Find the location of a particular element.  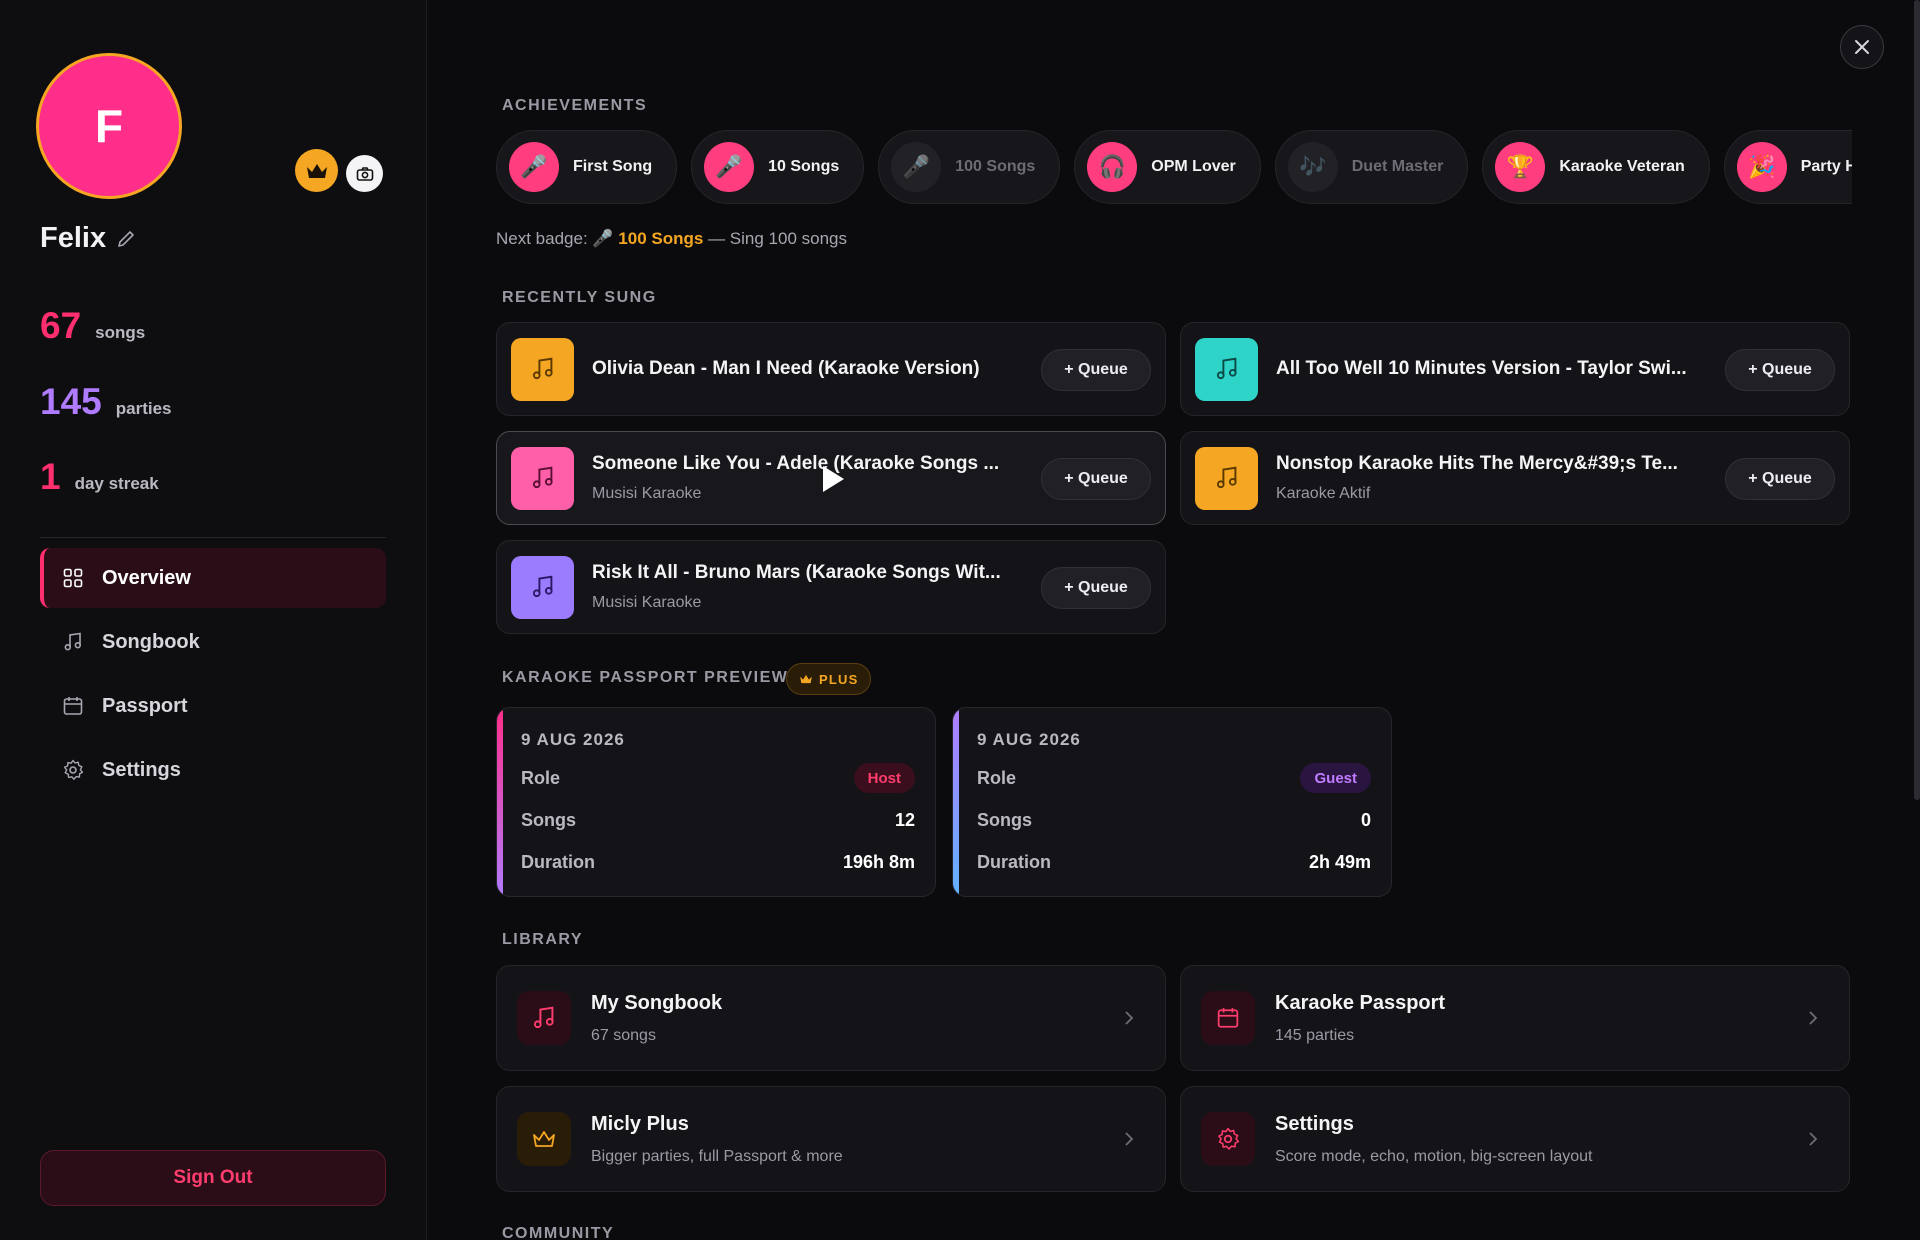

achievement-chip-locked: 🎤 100 Songs is located at coordinates (969, 167).